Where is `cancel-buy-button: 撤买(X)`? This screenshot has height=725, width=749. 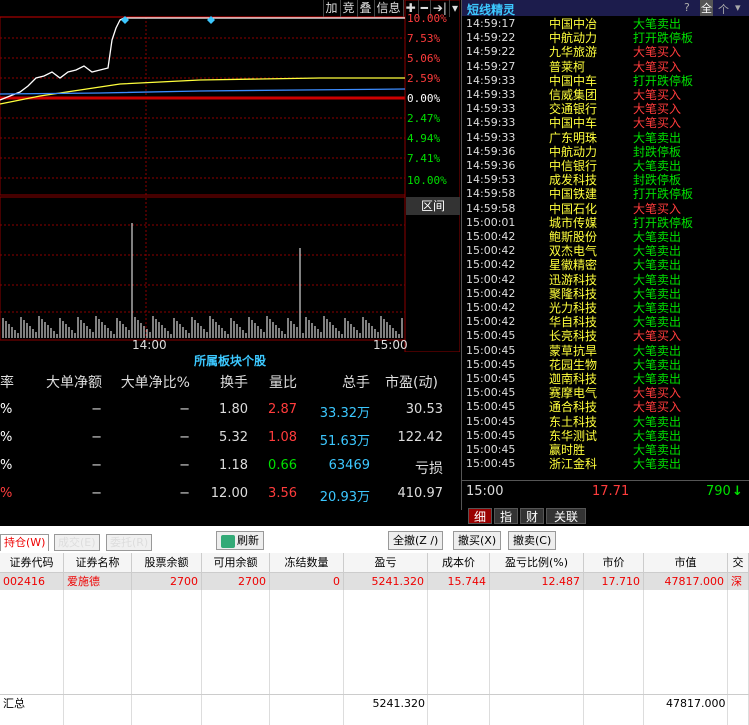
cancel-buy-button: 撤买(X) is located at coordinates (477, 540).